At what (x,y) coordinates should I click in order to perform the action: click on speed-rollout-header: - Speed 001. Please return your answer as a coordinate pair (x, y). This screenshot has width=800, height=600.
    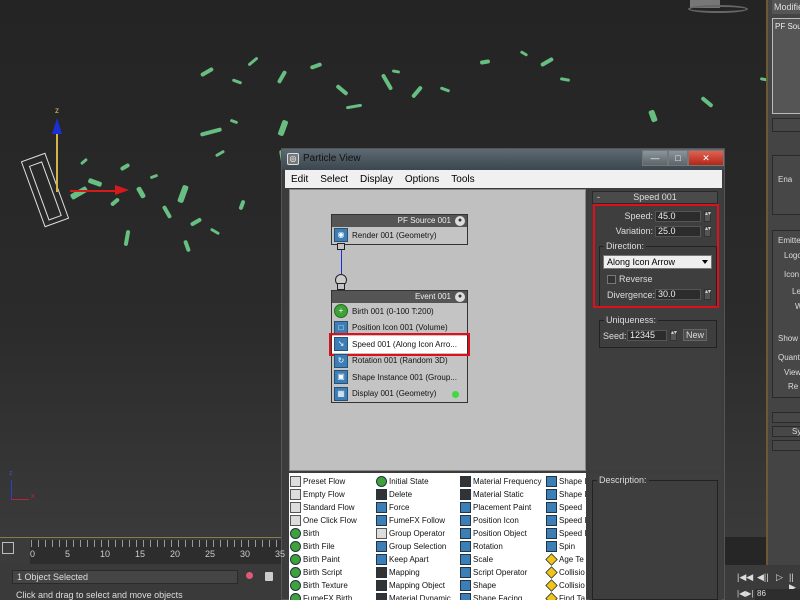
    Looking at the image, I should click on (655, 197).